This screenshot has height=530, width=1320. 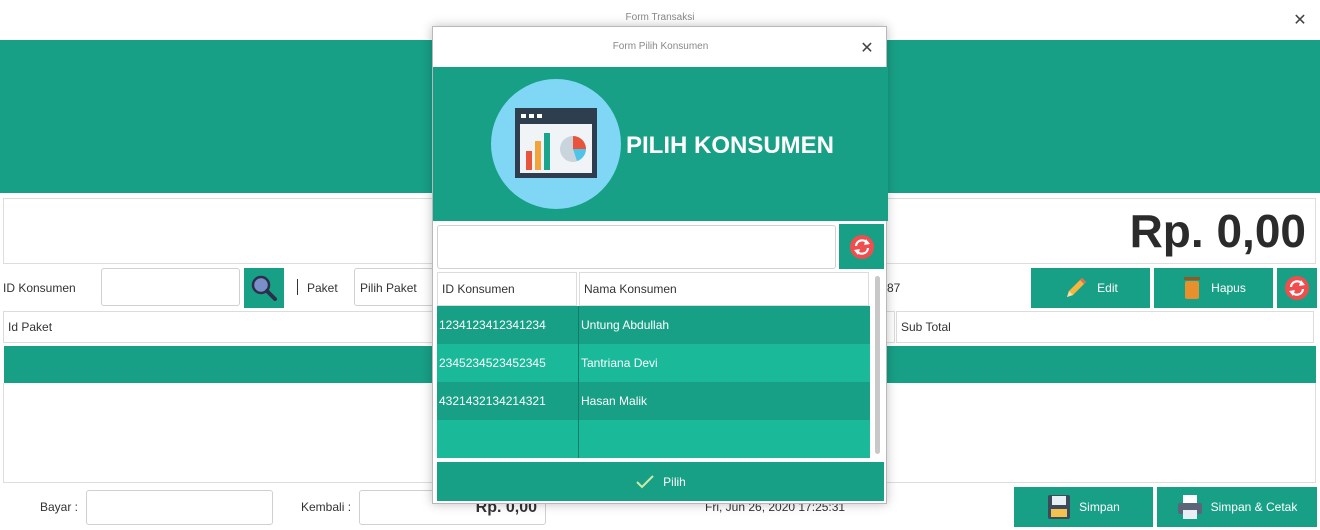 What do you see at coordinates (625, 325) in the screenshot?
I see `row-nama: Untung Abdullah` at bounding box center [625, 325].